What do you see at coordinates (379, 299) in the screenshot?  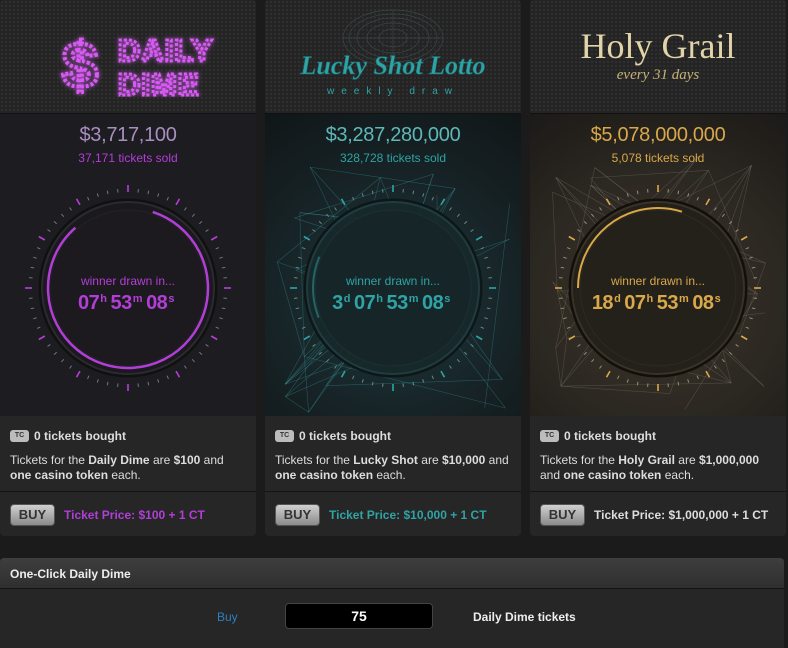 I see `hours-unit: h` at bounding box center [379, 299].